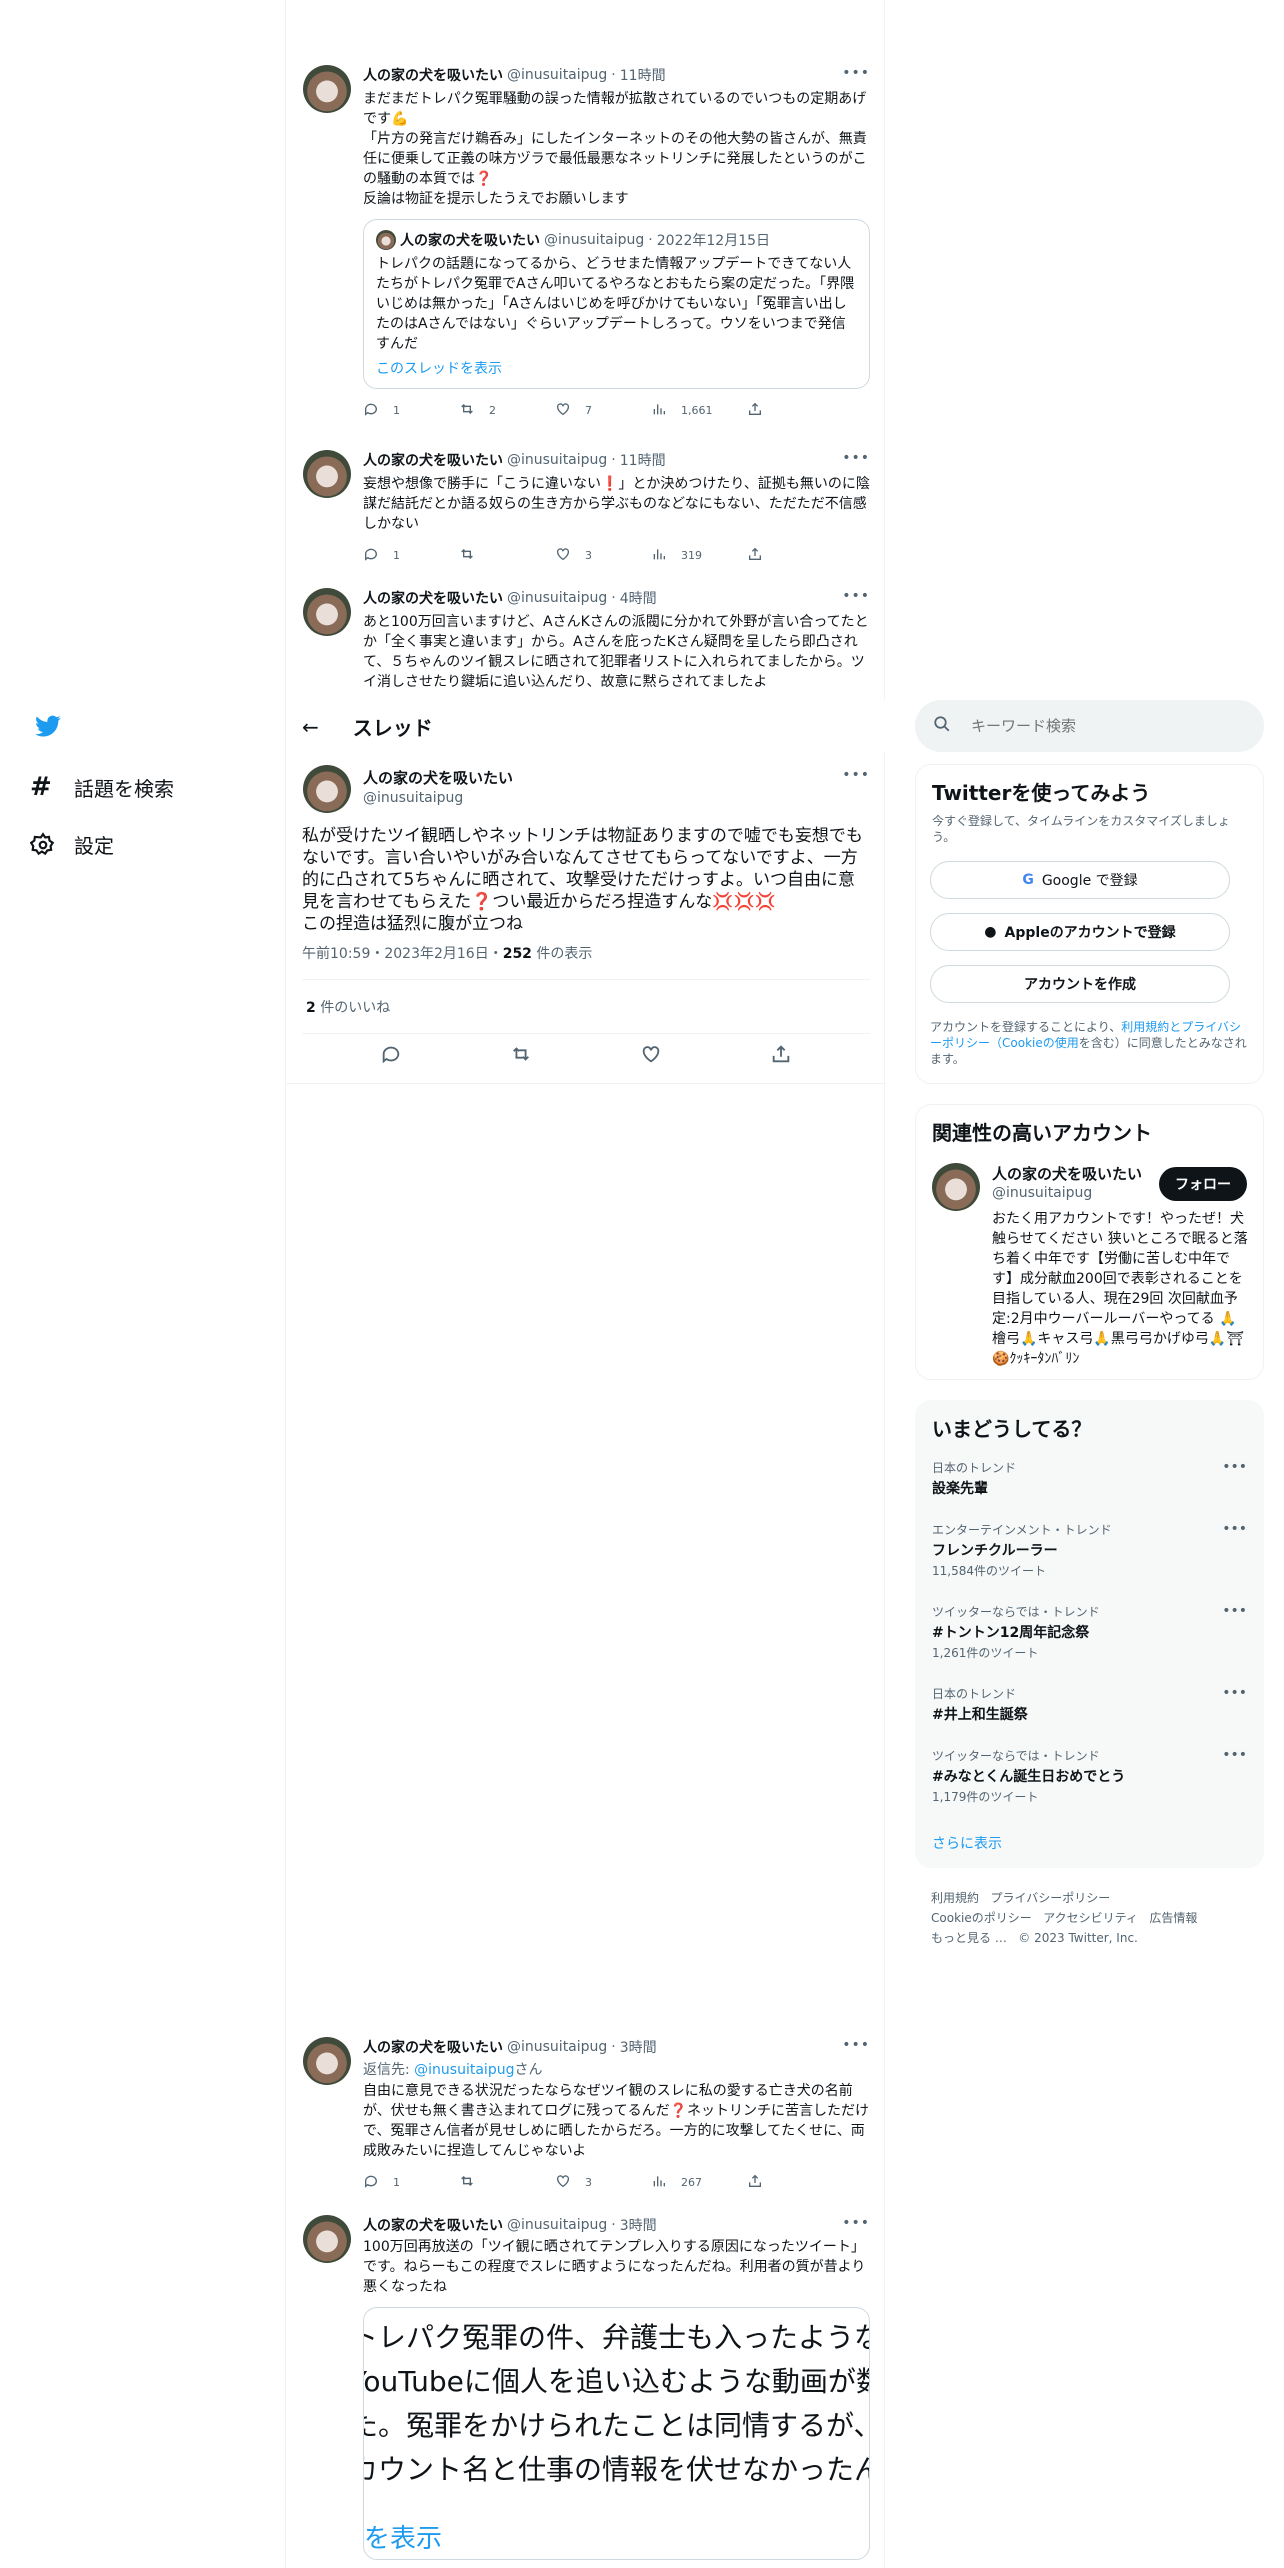  What do you see at coordinates (1089, 1478) in the screenshot?
I see `trend-item: 日本のトレンド 設楽先輩 •••` at bounding box center [1089, 1478].